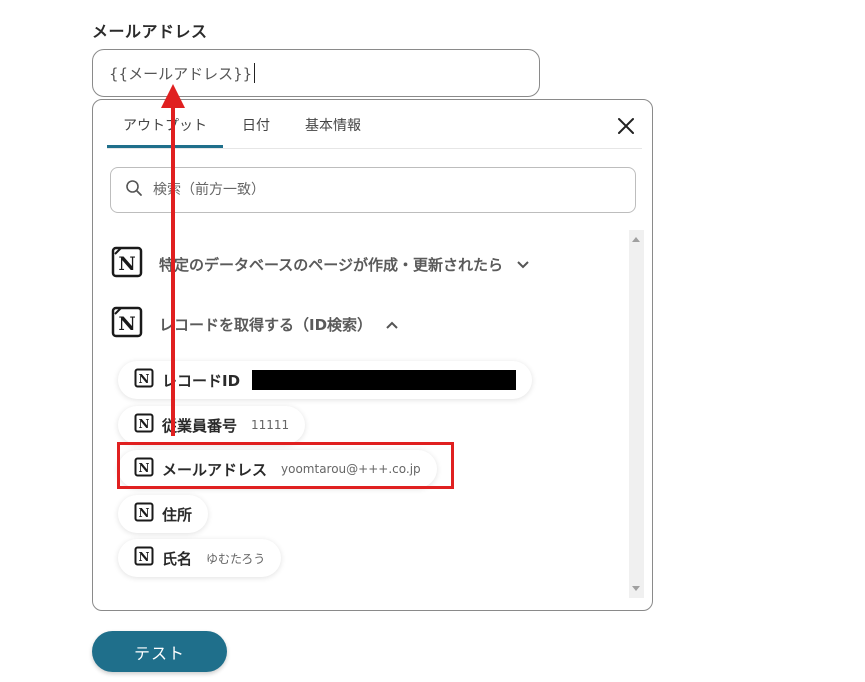 The image size is (865, 682). Describe the element at coordinates (236, 558) in the screenshot. I see `item-value: ゆむたろう` at that location.